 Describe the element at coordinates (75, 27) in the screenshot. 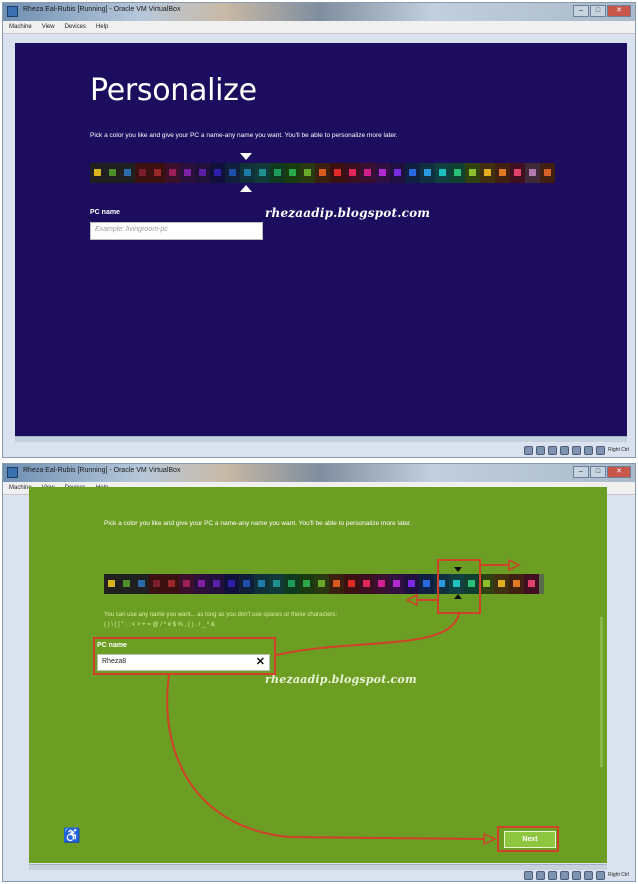

I see `menu-devices: Devices` at that location.